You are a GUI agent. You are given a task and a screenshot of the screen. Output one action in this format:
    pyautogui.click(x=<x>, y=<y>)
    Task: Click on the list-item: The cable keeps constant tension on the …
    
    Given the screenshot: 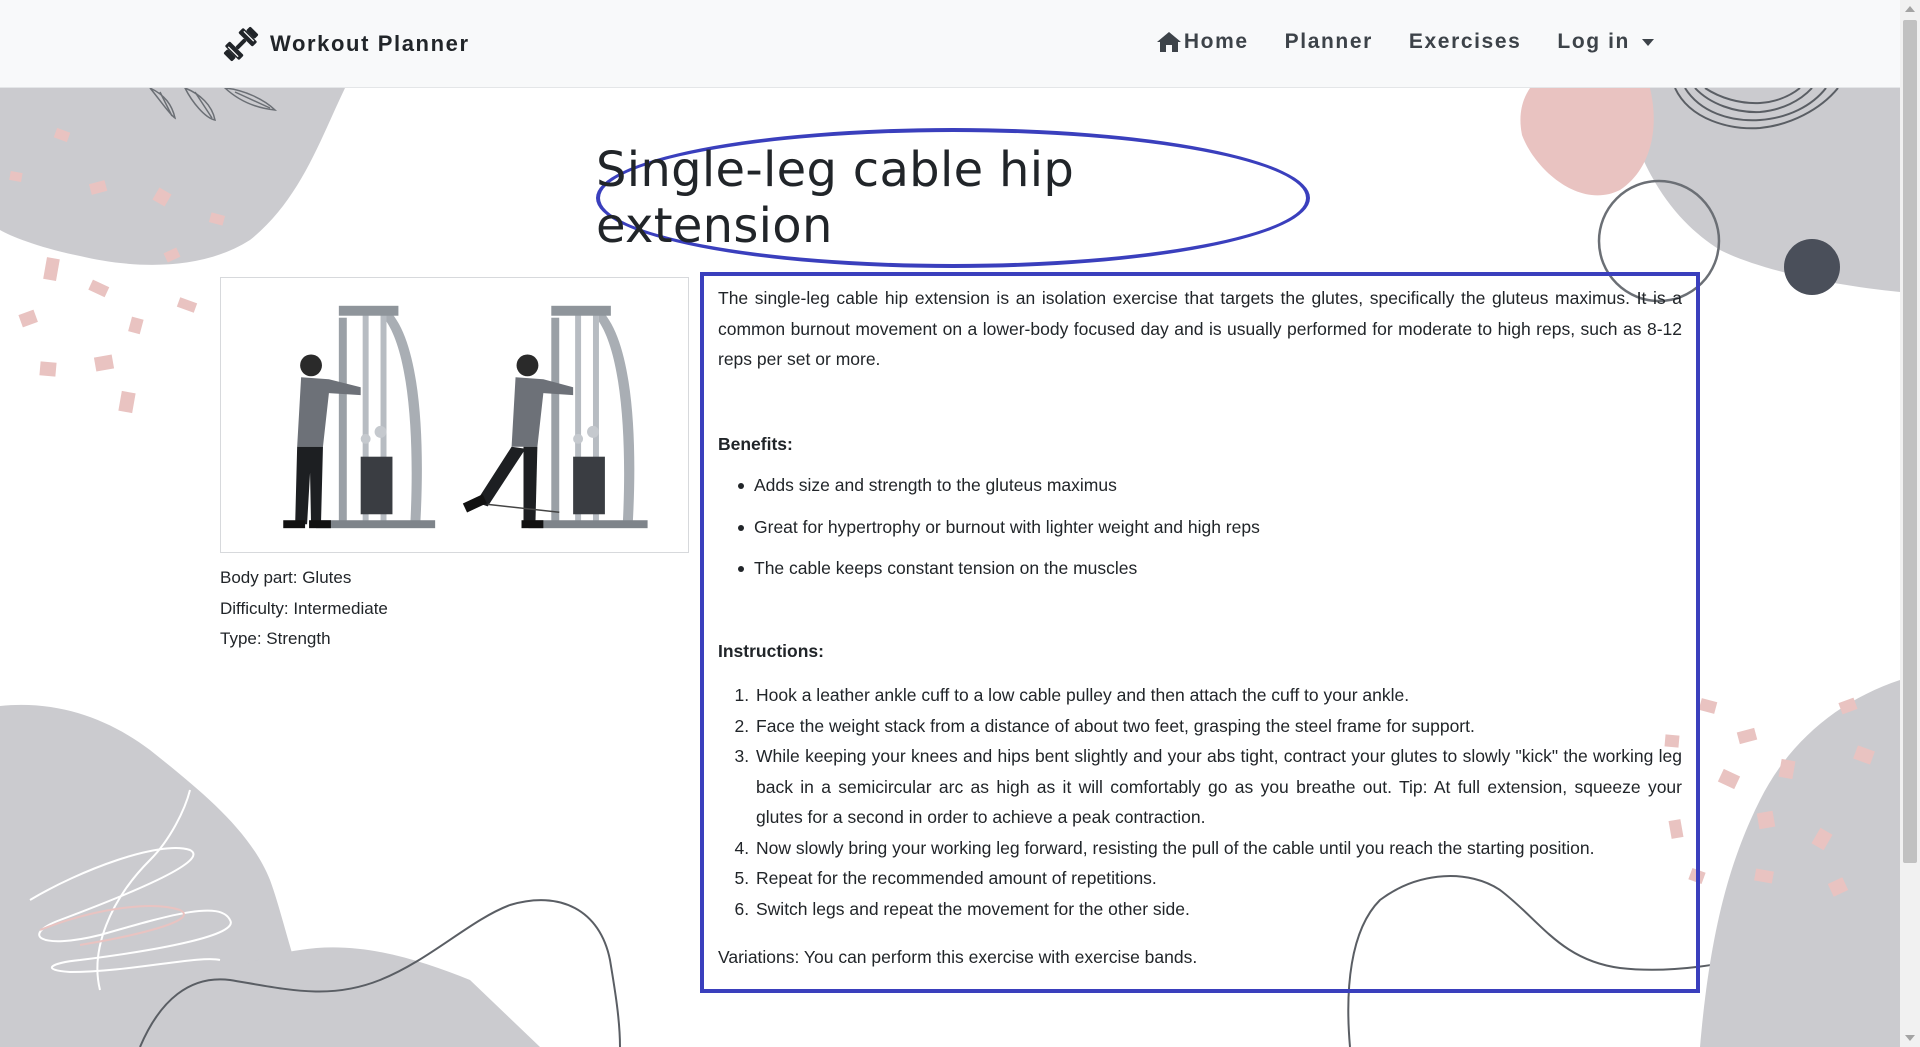 What is the action you would take?
    pyautogui.click(x=1210, y=568)
    